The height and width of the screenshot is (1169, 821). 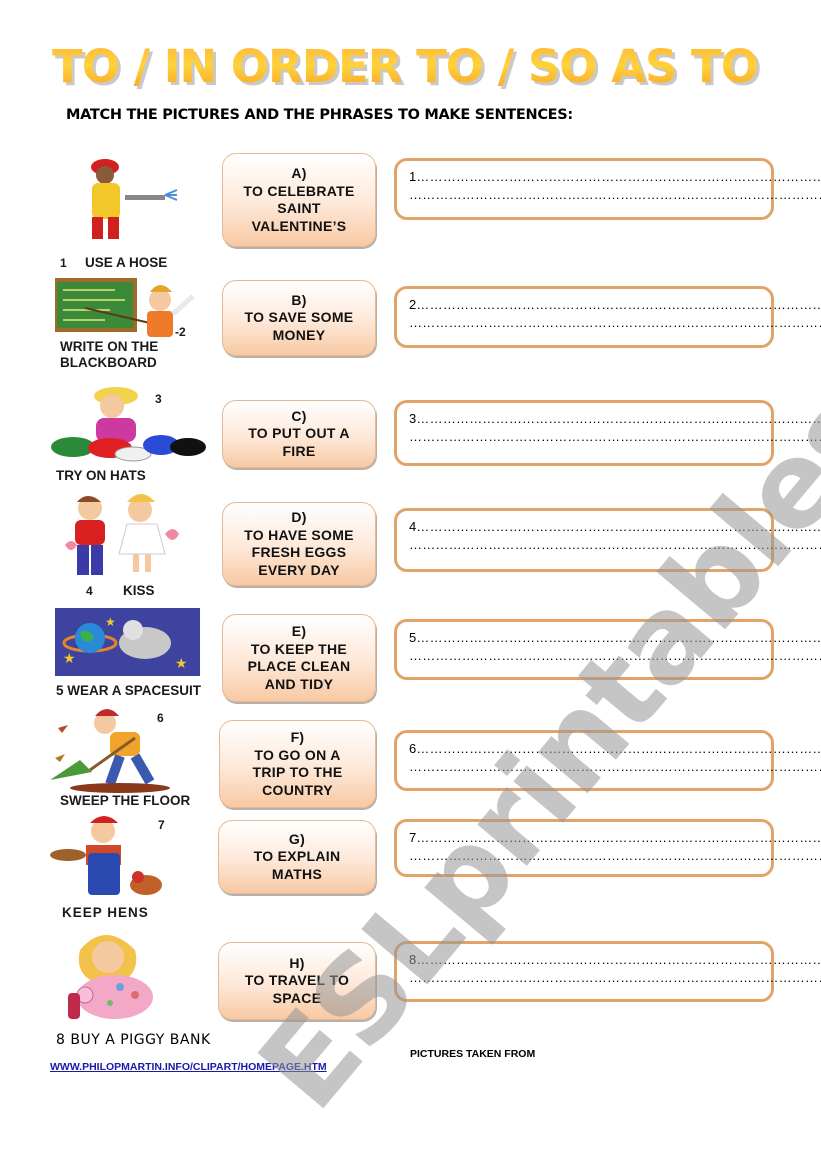 What do you see at coordinates (299, 208) in the screenshot?
I see `phrase-line: SAINT` at bounding box center [299, 208].